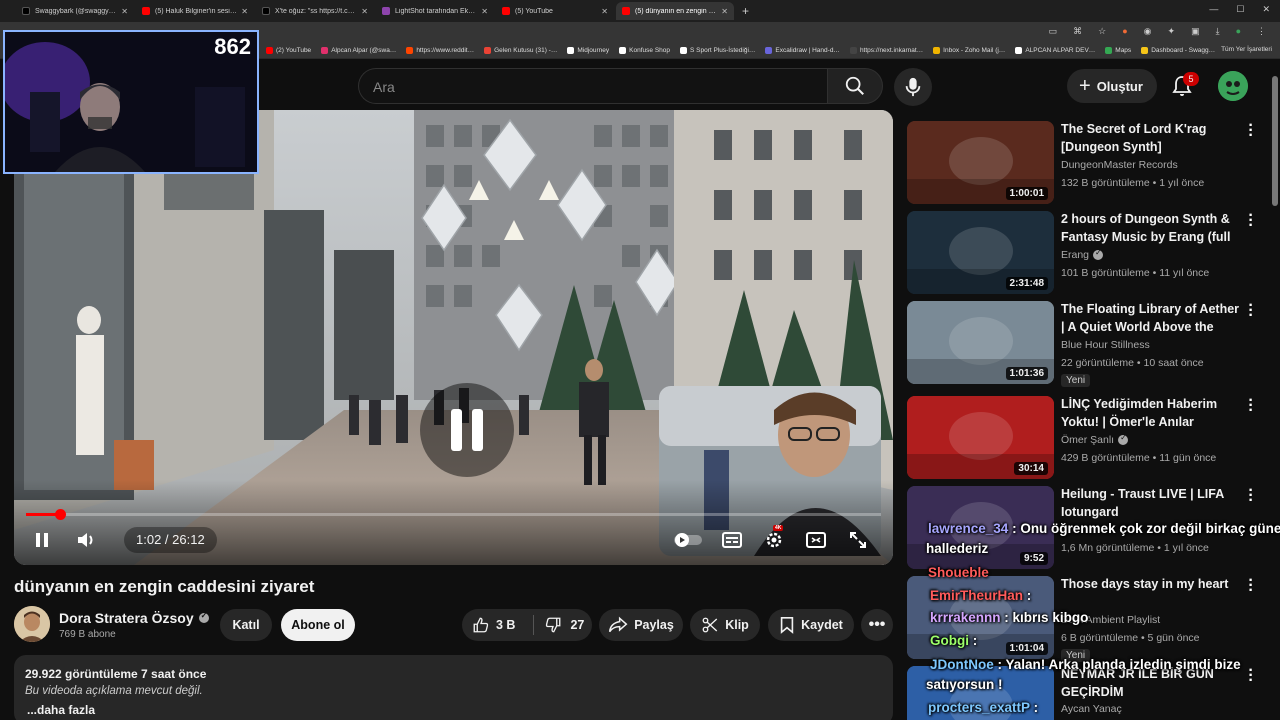 This screenshot has height=720, width=1280. Describe the element at coordinates (467, 430) in the screenshot. I see `center-pause-button` at that location.